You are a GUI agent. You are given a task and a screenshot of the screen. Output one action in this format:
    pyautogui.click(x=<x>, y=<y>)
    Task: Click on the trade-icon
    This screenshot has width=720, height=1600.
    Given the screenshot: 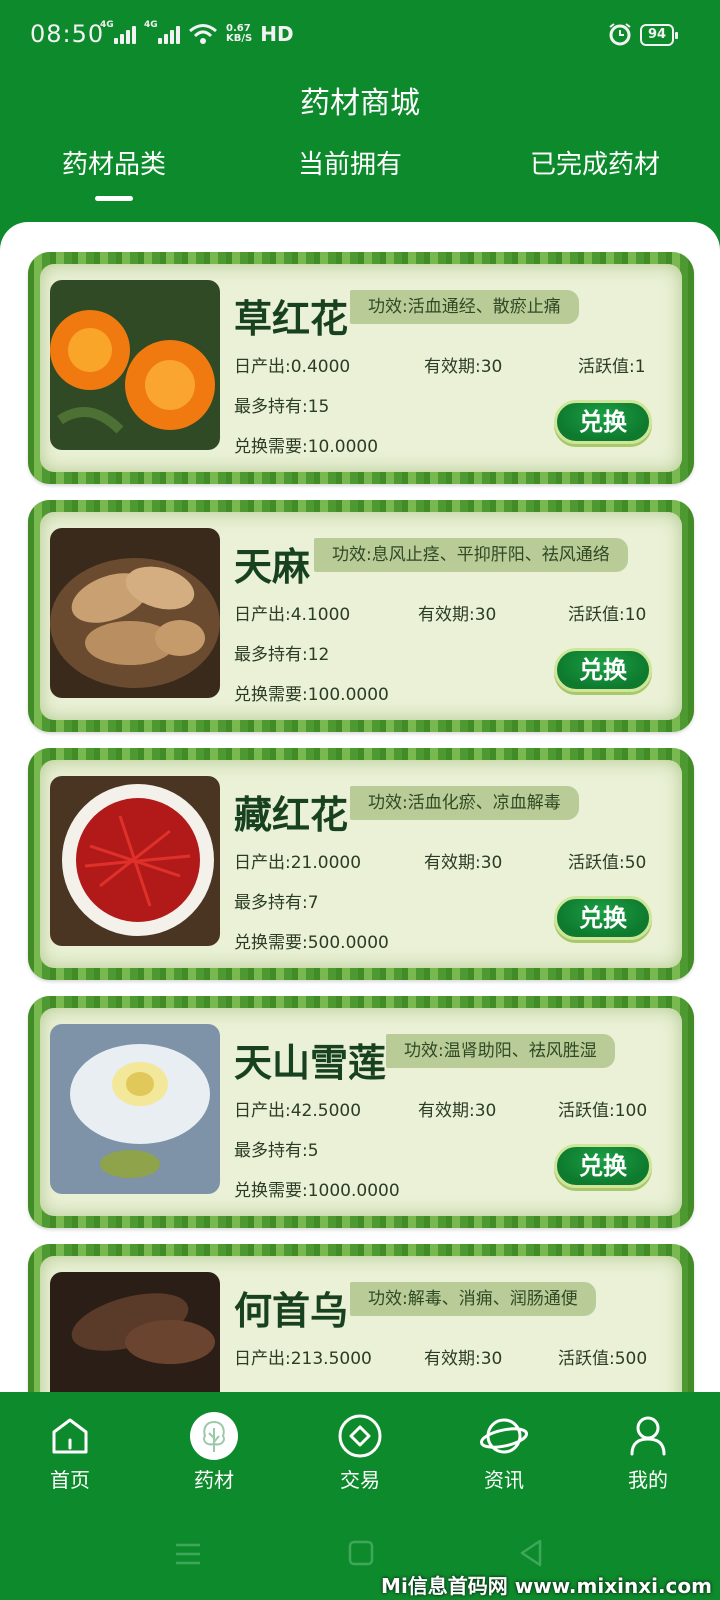 What is the action you would take?
    pyautogui.click(x=360, y=1436)
    